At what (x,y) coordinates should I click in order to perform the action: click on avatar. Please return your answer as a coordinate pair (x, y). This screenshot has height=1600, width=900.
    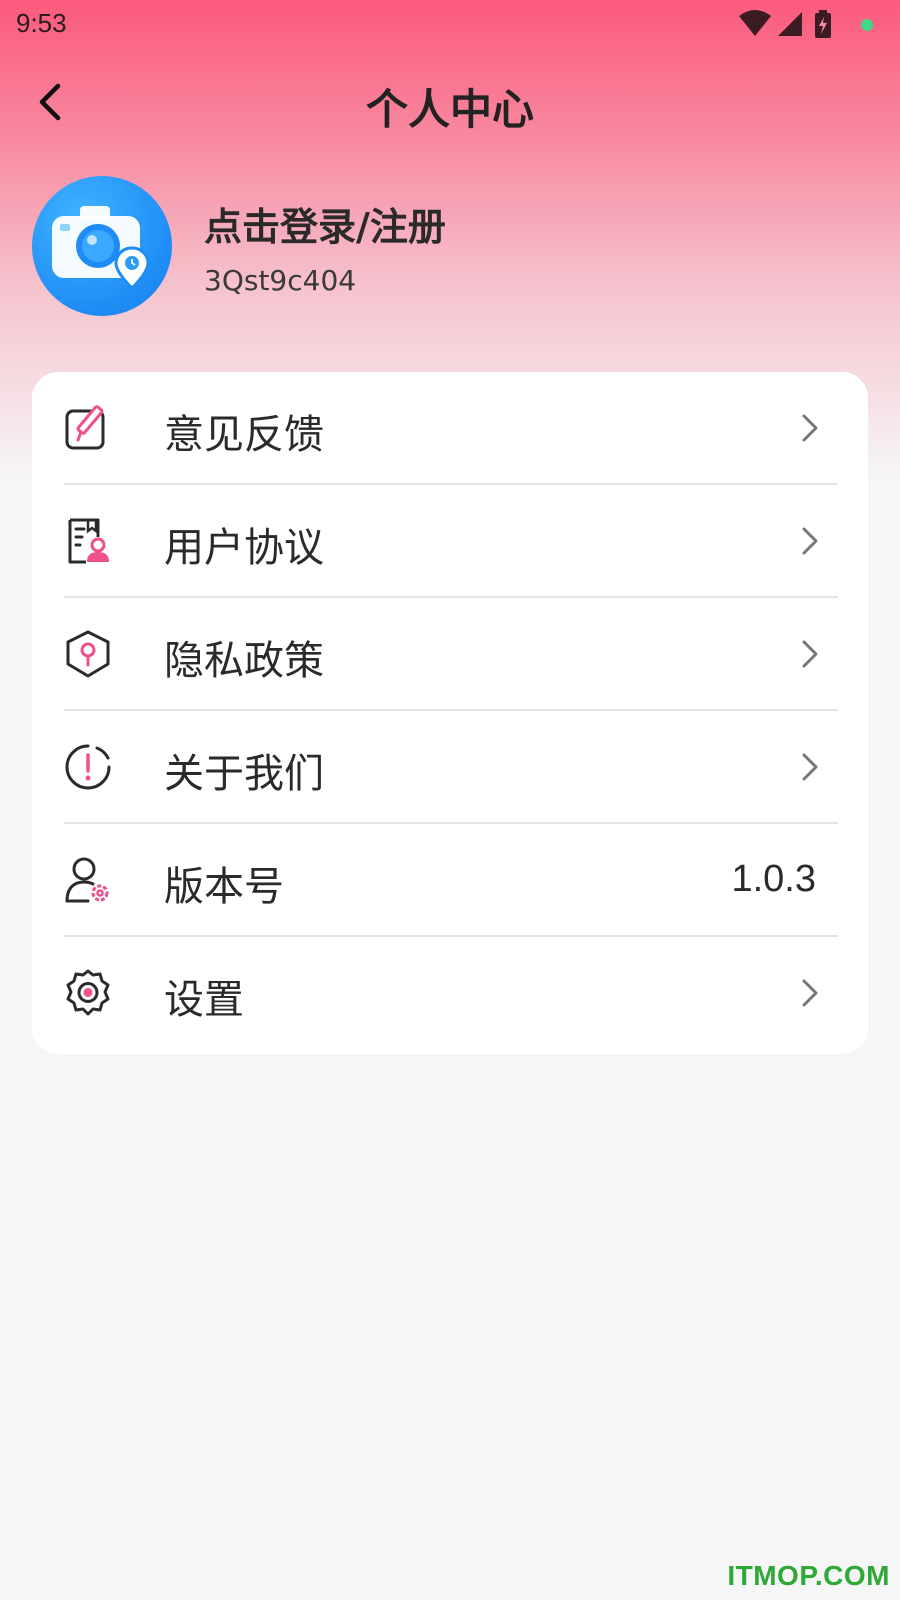
    Looking at the image, I should click on (102, 246).